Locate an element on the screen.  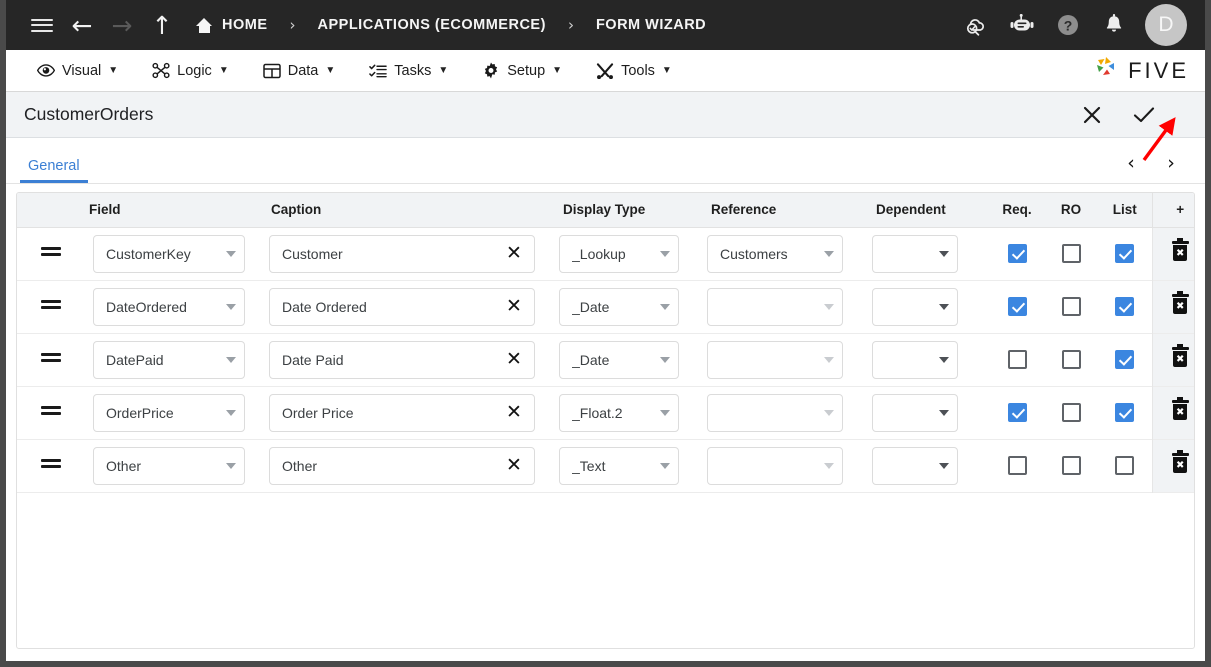
help-icon: ? is located at coordinates (1068, 25).